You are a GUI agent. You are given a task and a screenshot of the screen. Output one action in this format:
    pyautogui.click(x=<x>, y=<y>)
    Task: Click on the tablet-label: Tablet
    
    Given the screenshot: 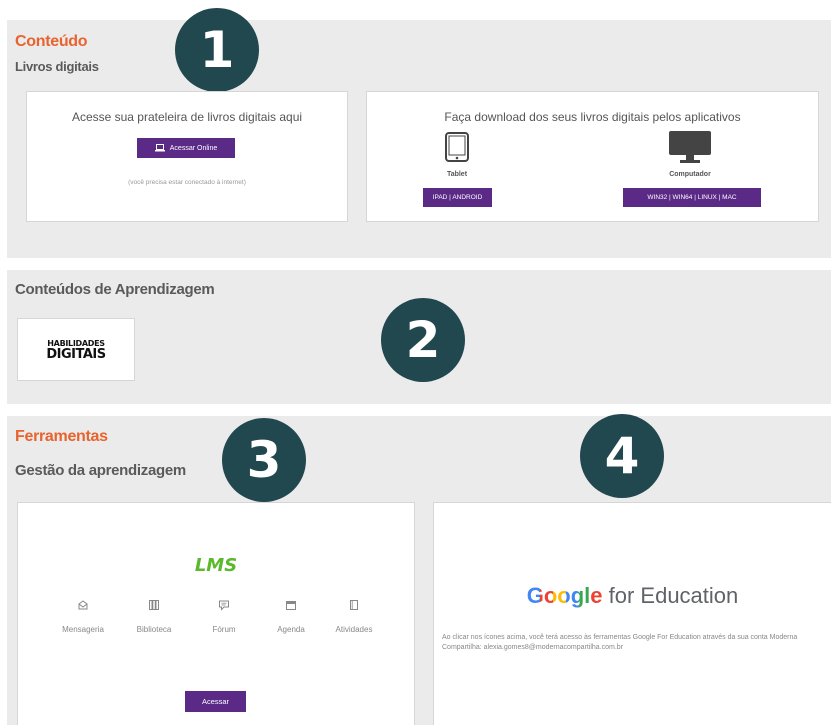 What is the action you would take?
    pyautogui.click(x=457, y=174)
    